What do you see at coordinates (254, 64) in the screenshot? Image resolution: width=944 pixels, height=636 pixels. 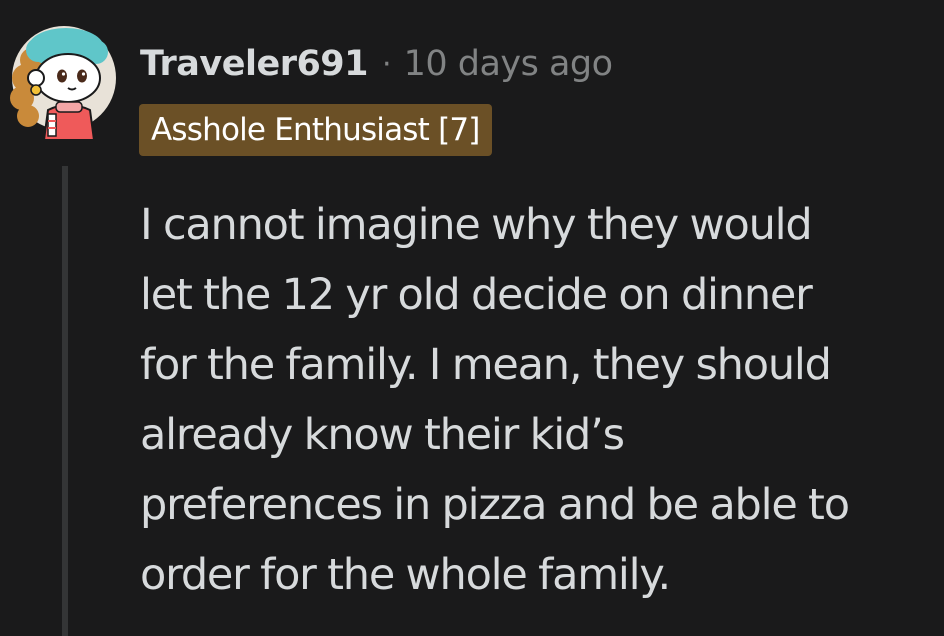 I see `author-username: Traveler691` at bounding box center [254, 64].